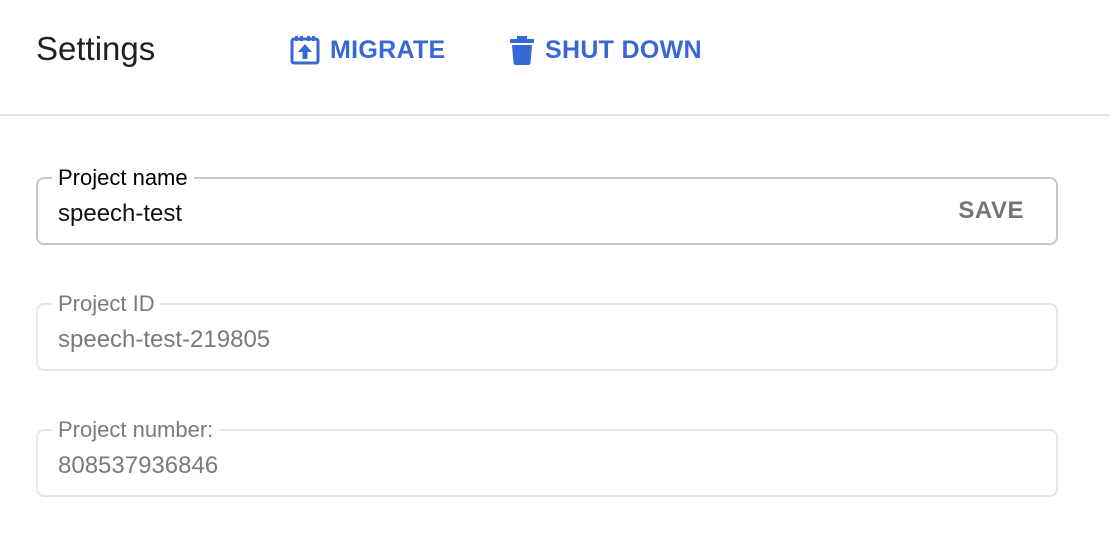 This screenshot has height=538, width=1110. Describe the element at coordinates (991, 211) in the screenshot. I see `save-button: SAVE` at that location.